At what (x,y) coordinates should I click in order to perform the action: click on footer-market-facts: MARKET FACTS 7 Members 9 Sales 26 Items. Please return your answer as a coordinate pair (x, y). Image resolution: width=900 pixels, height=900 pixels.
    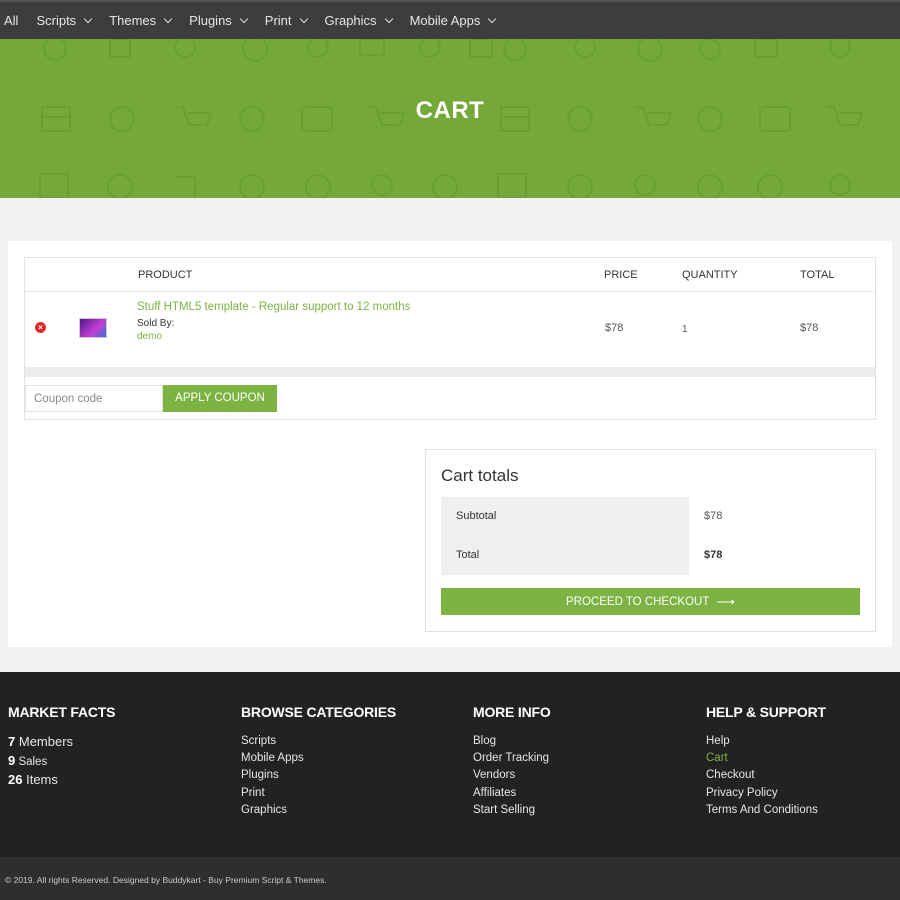
    Looking at the image, I should click on (61, 747).